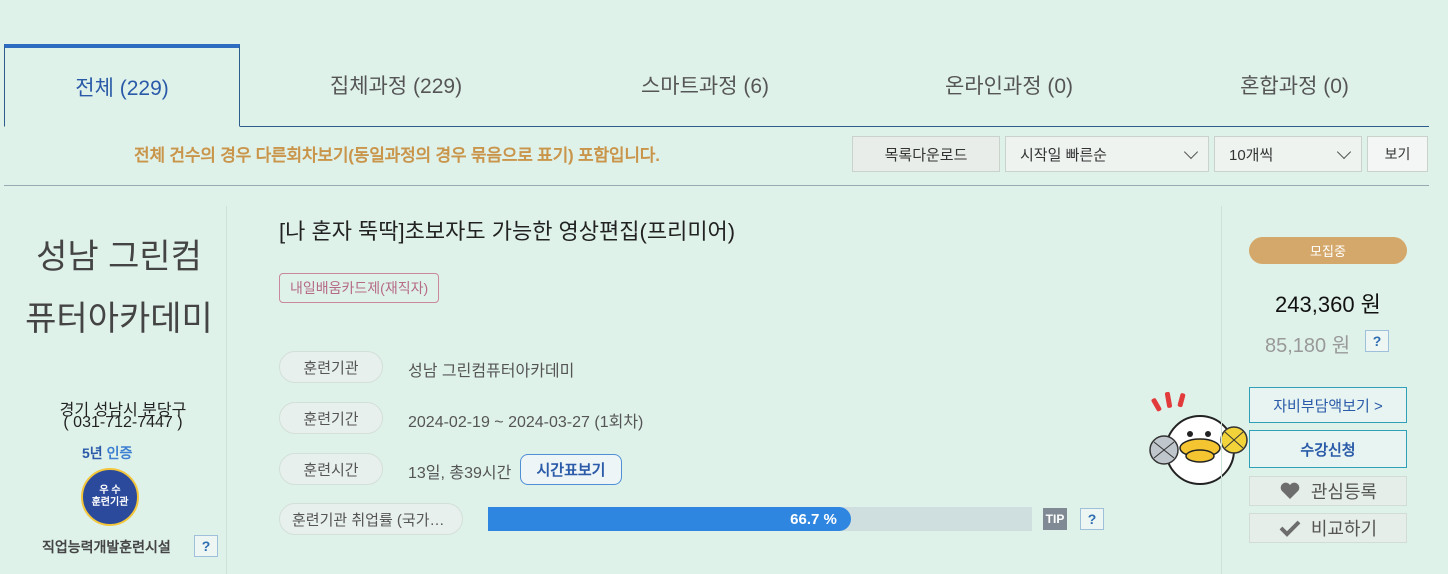  Describe the element at coordinates (1328, 449) in the screenshot. I see `apply-button: 수강신청` at that location.